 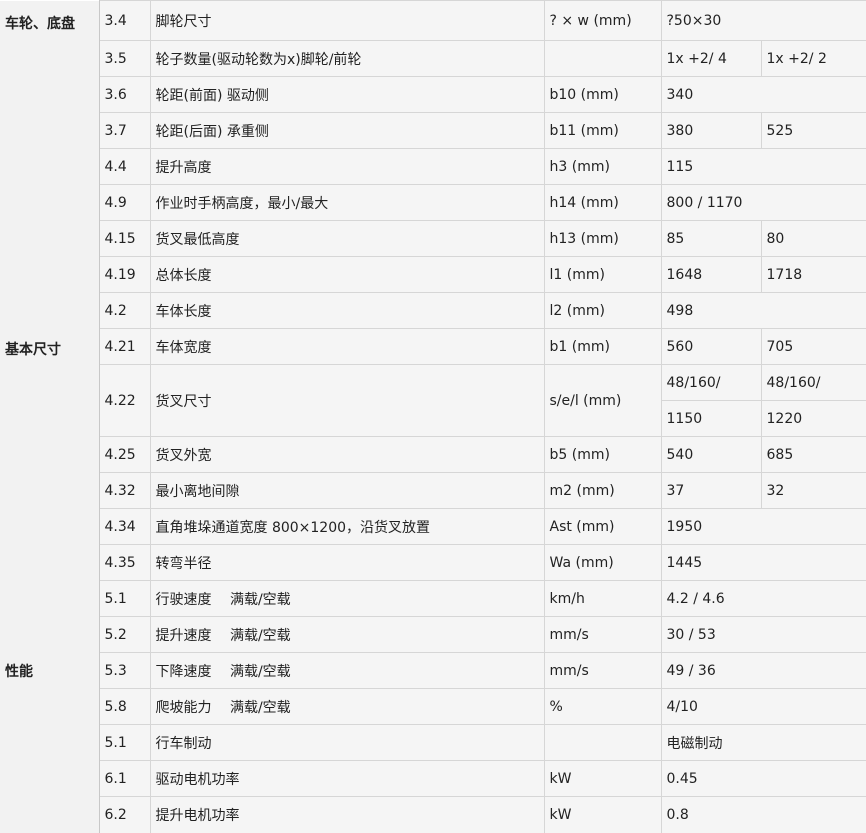 What do you see at coordinates (347, 274) in the screenshot?
I see `row-desc: 总体长度` at bounding box center [347, 274].